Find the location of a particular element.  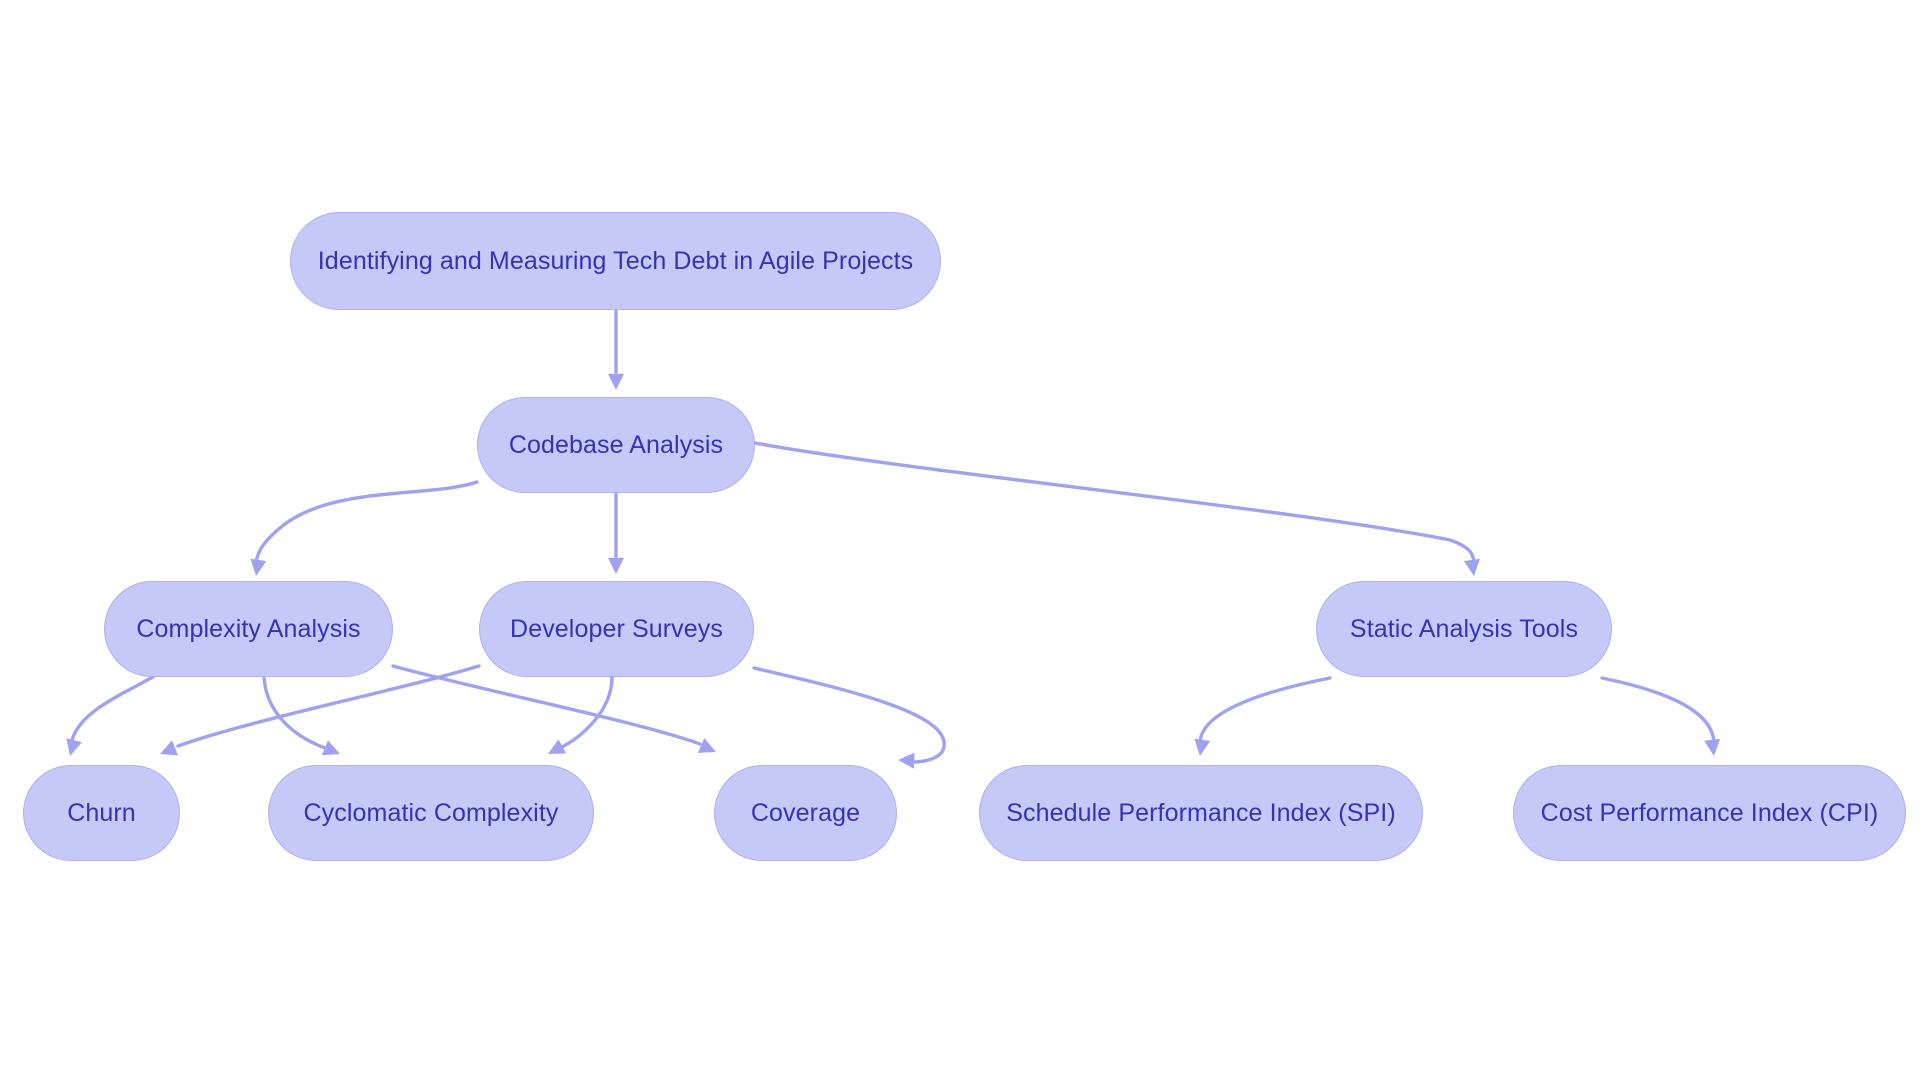

node-developer_surveys: Developer Surveys is located at coordinates (616, 629).